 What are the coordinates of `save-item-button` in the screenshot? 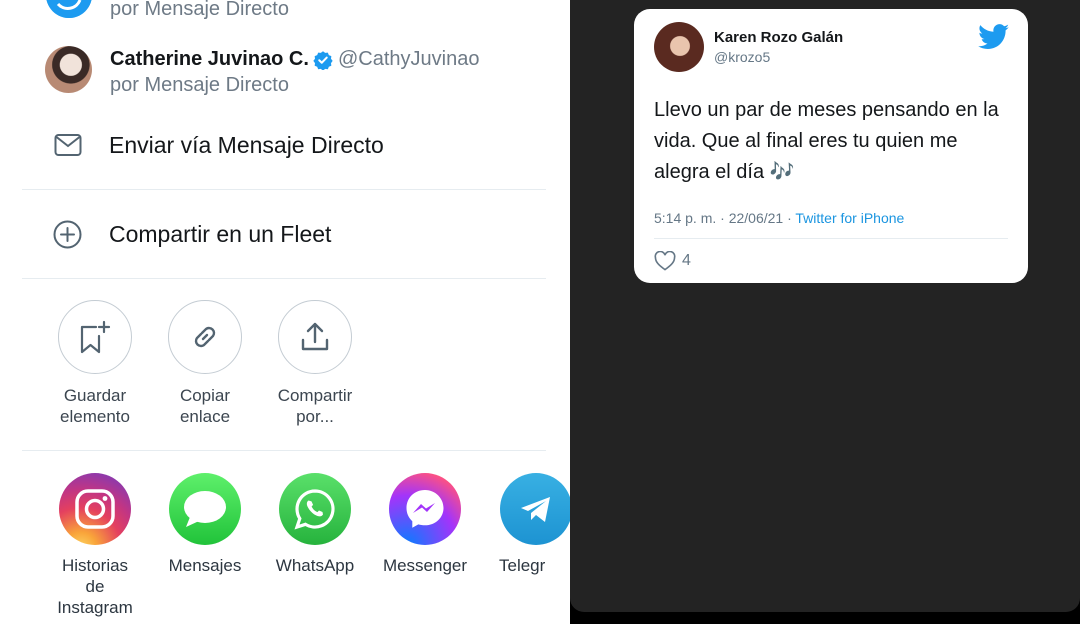 It's located at (95, 337).